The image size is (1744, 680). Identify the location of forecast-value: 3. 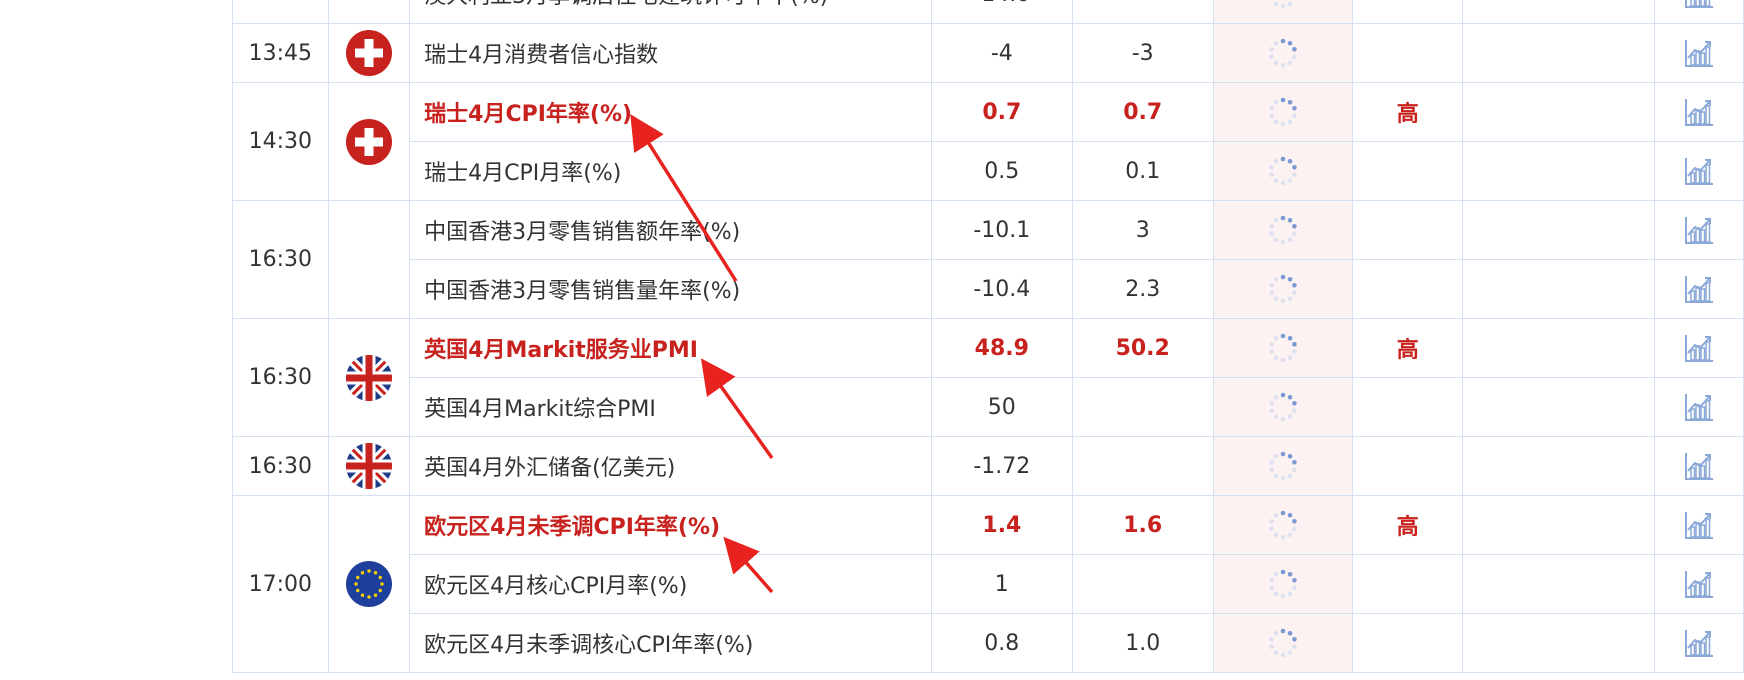
(1142, 230).